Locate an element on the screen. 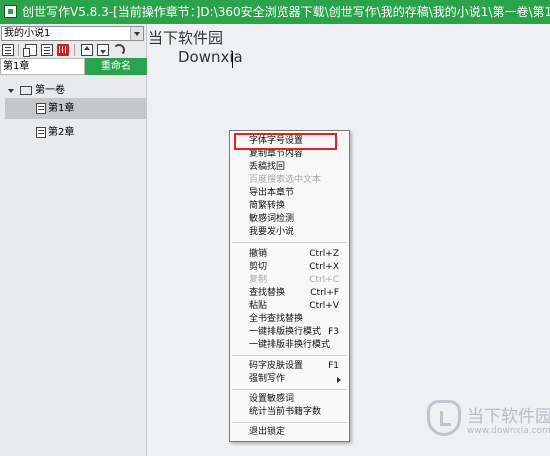  menu-item-paste: 粘贴 Ctrl+V is located at coordinates (289, 306).